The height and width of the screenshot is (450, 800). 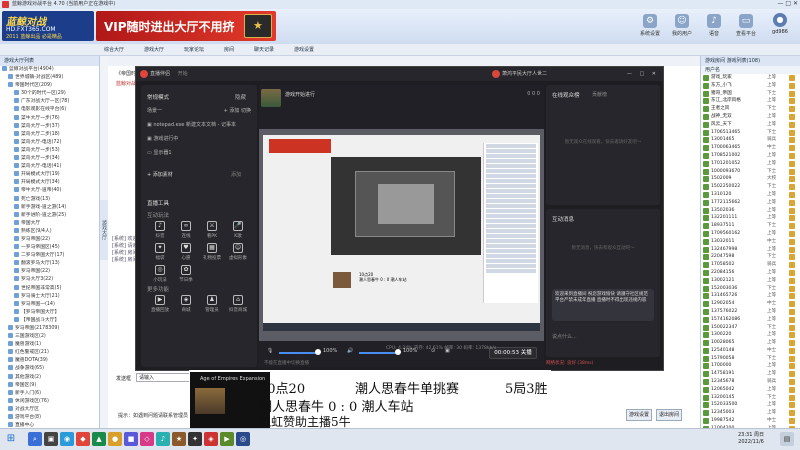 I want to click on streaming-window-controls: — □ ✕, so click(x=643, y=74).